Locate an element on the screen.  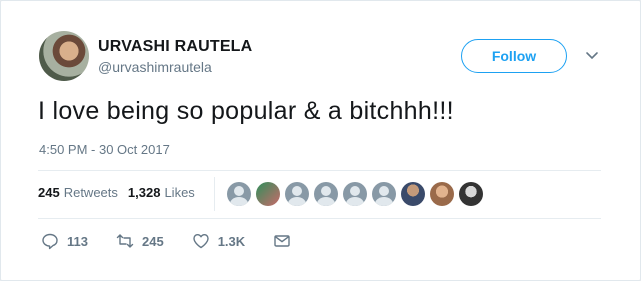
stats-separator is located at coordinates (214, 194).